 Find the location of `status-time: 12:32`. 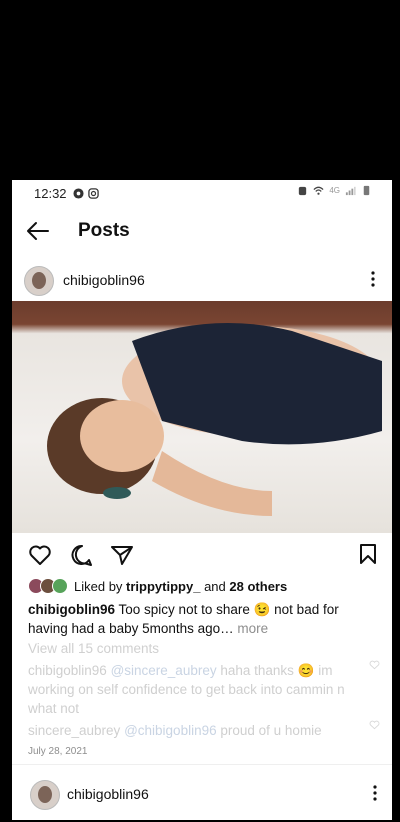

status-time: 12:32 is located at coordinates (50, 193).